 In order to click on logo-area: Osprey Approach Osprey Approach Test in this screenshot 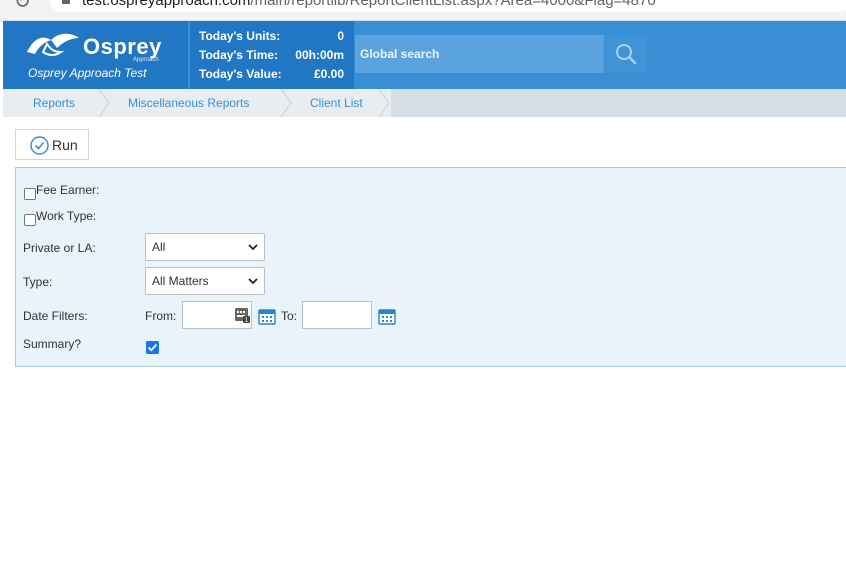, I will do `click(95, 55)`.